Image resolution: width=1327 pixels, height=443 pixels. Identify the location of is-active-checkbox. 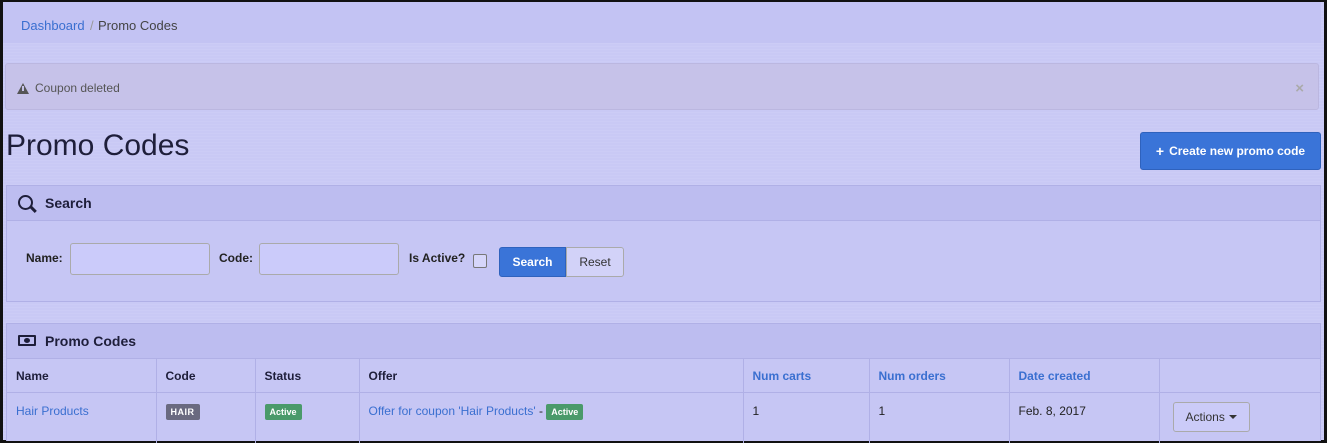
(480, 261).